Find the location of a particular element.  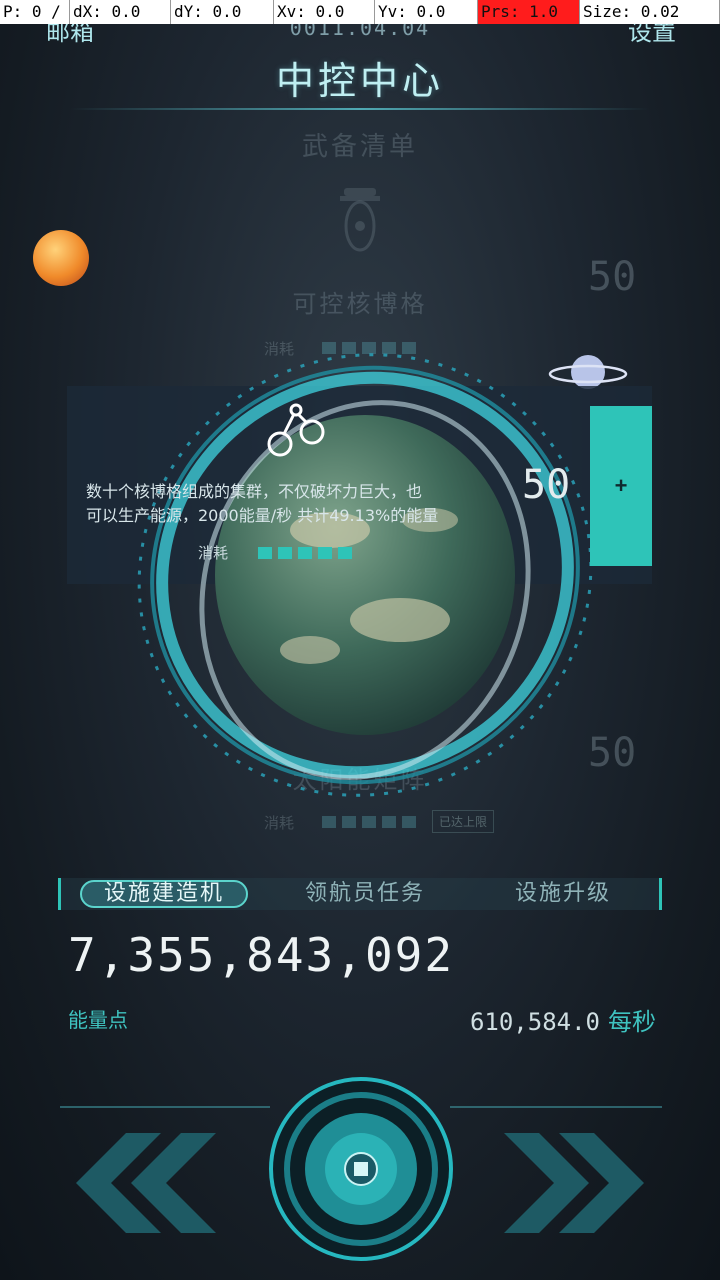

nuke-item-icon is located at coordinates (360, 226).